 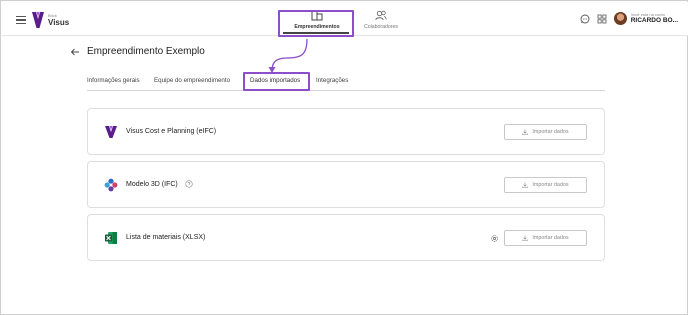 I want to click on nav-active-indicator, so click(x=316, y=33).